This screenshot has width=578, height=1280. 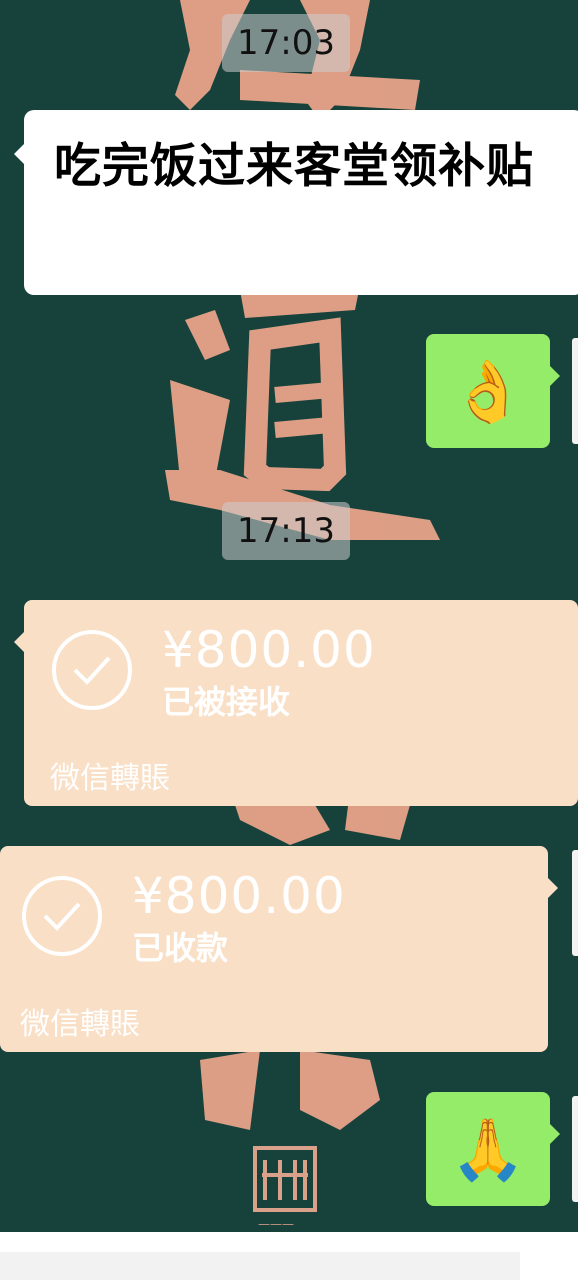 I want to click on timestamp: 17:03, so click(x=286, y=43).